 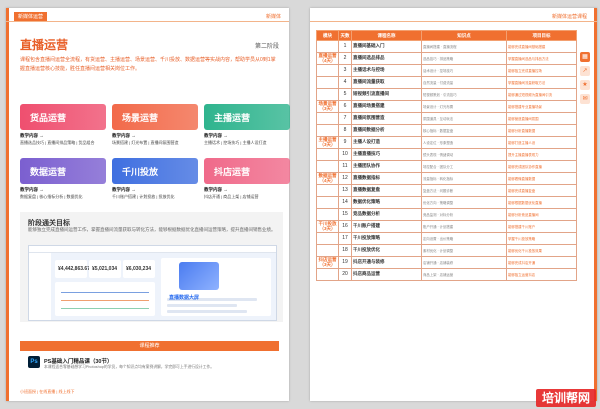 I want to click on table-row: 5 短视频引流直播间 短视频策划 · 引流技巧 能够通过短视频为直播间引流, so click(x=446, y=94).